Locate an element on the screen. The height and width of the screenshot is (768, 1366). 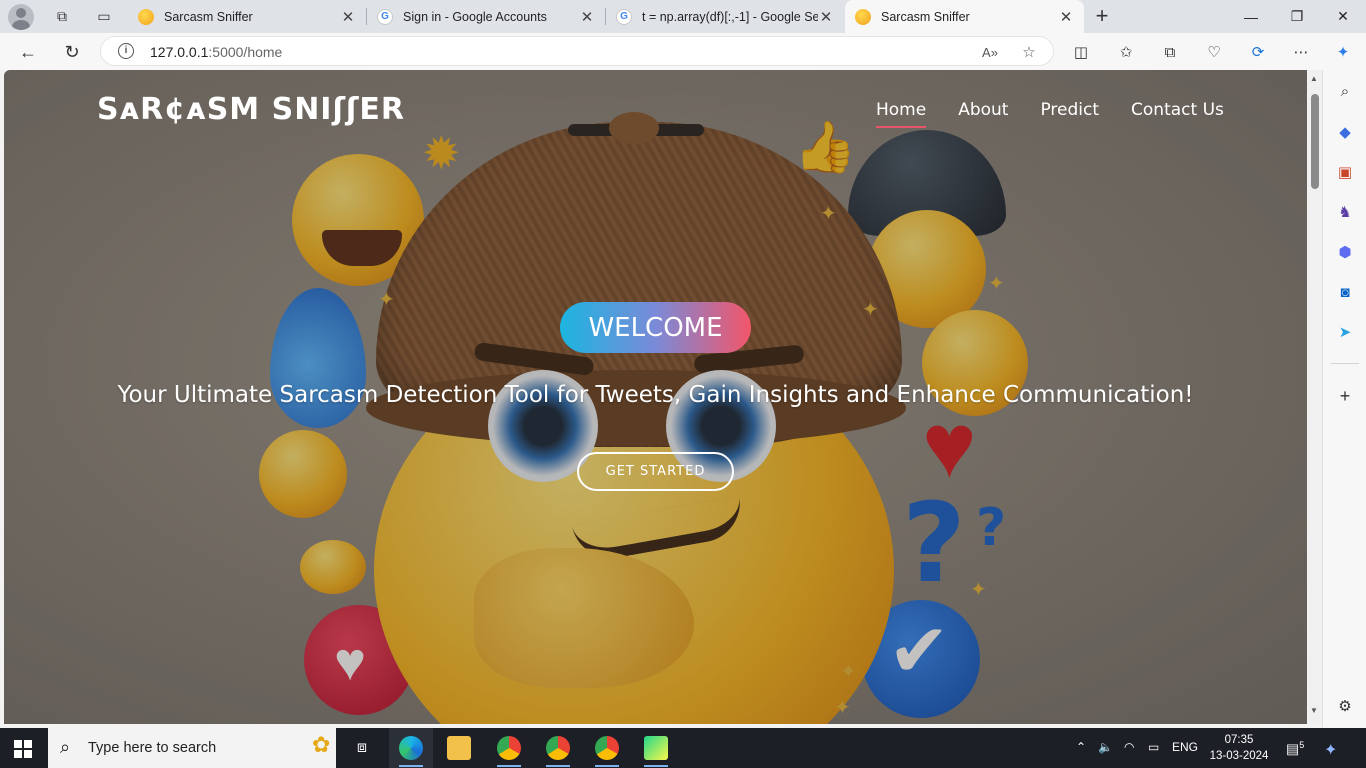
send-icon: ➤ is located at coordinates (1345, 332).